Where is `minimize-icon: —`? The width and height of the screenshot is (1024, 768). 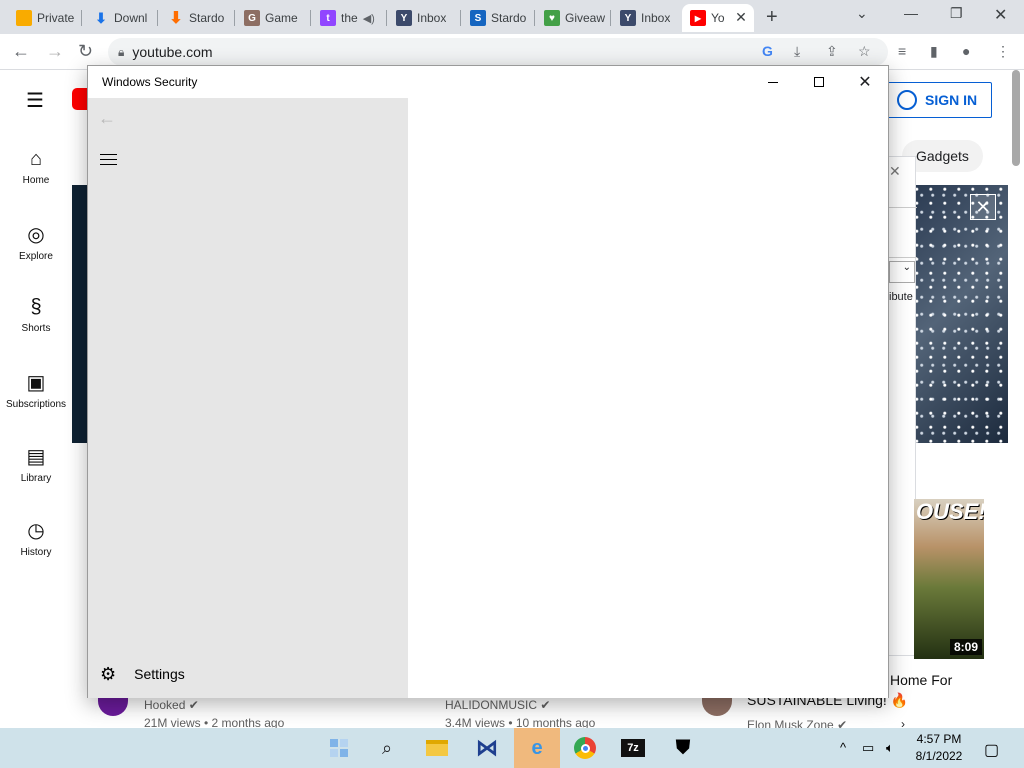
minimize-icon: — is located at coordinates (911, 13).